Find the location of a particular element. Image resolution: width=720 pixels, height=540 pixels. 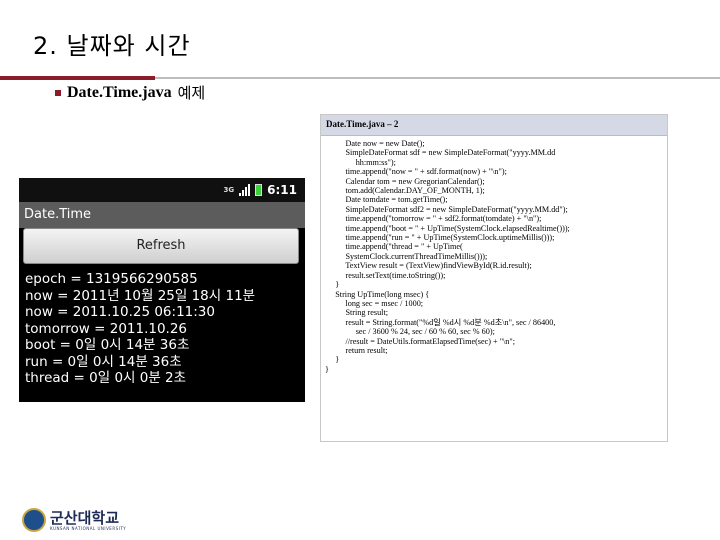

code-line: result.setText(time.toString()); is located at coordinates (385, 275).